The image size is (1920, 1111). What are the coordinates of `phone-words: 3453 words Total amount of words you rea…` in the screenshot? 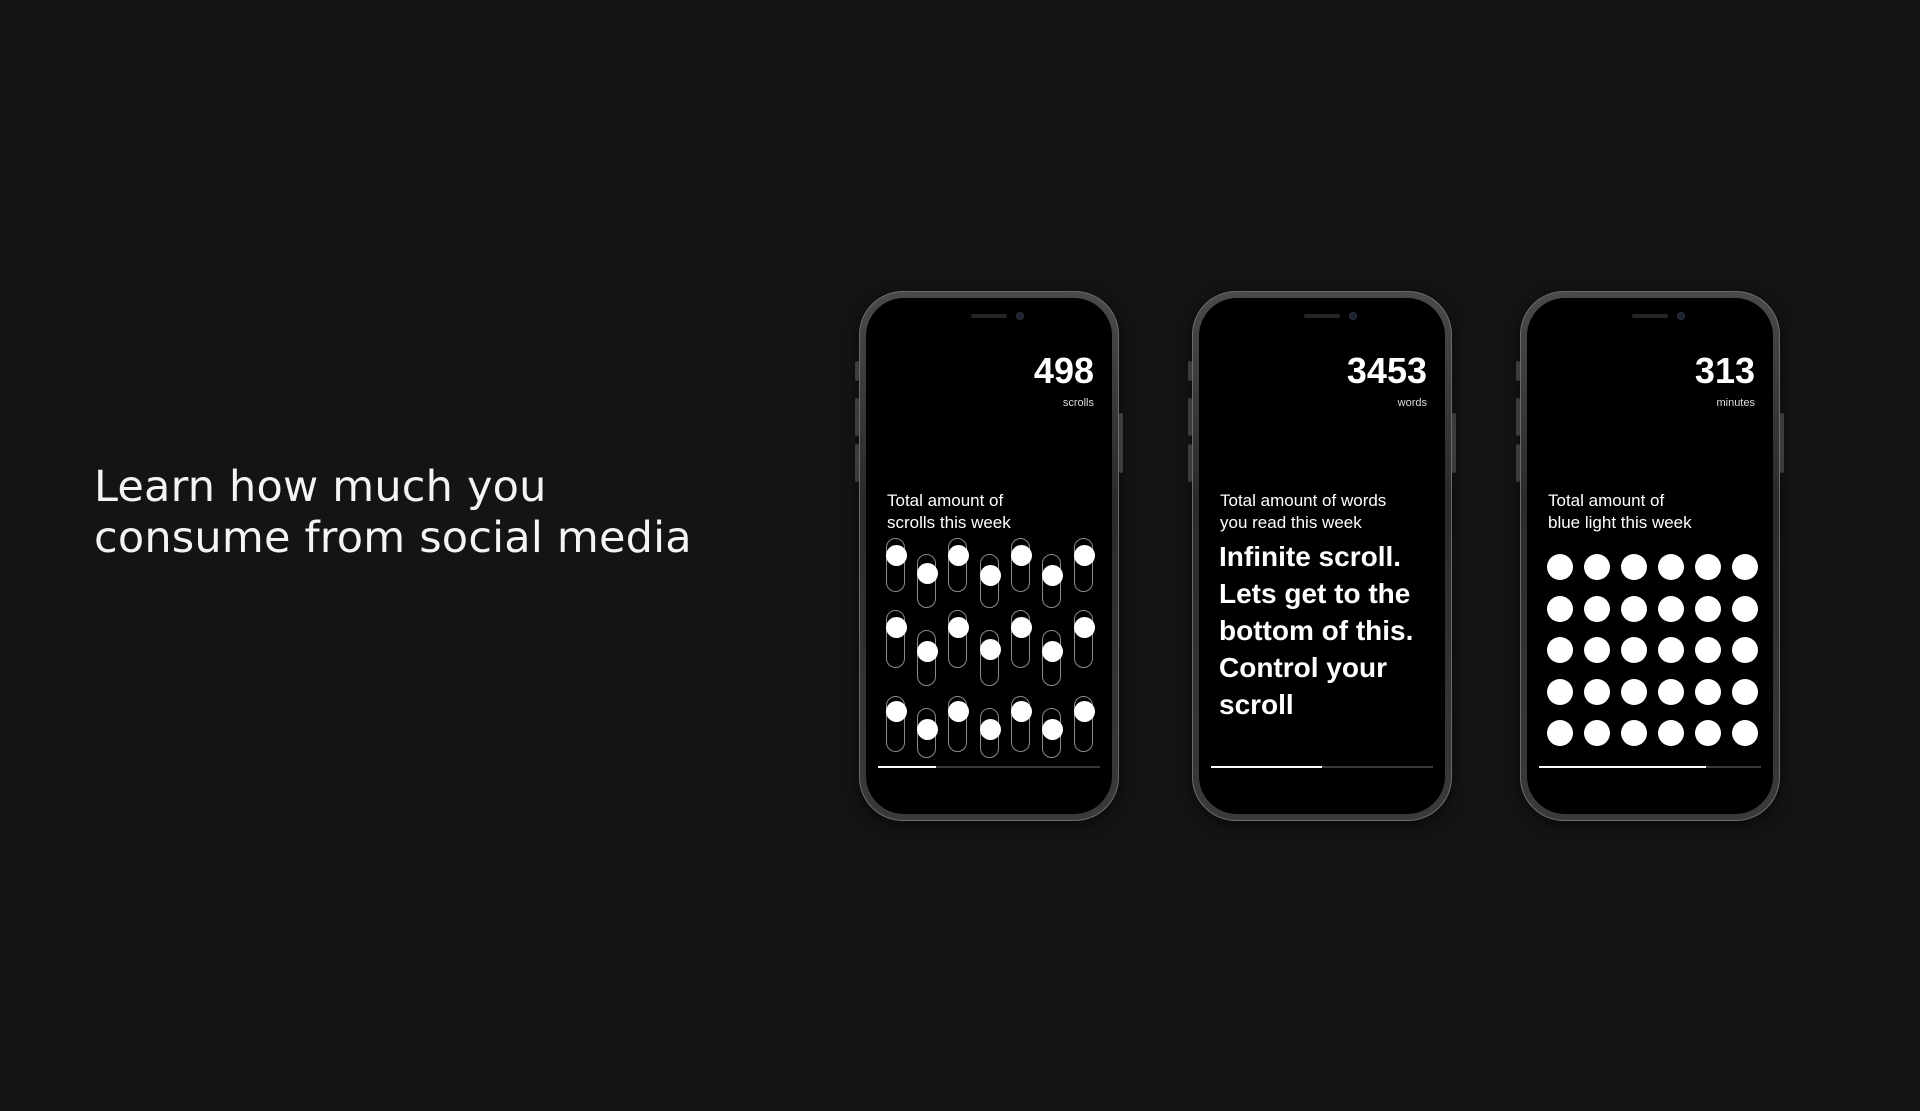 It's located at (1322, 556).